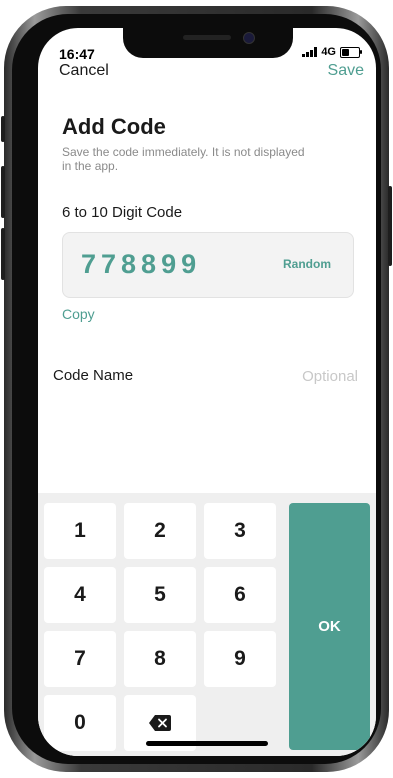 This screenshot has height=778, width=393. What do you see at coordinates (3, 129) in the screenshot?
I see `mute-switch` at bounding box center [3, 129].